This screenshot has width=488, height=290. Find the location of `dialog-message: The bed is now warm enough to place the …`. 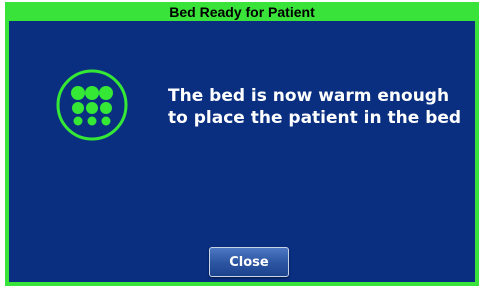

dialog-message: The bed is now warm enough to place the … is located at coordinates (315, 107).